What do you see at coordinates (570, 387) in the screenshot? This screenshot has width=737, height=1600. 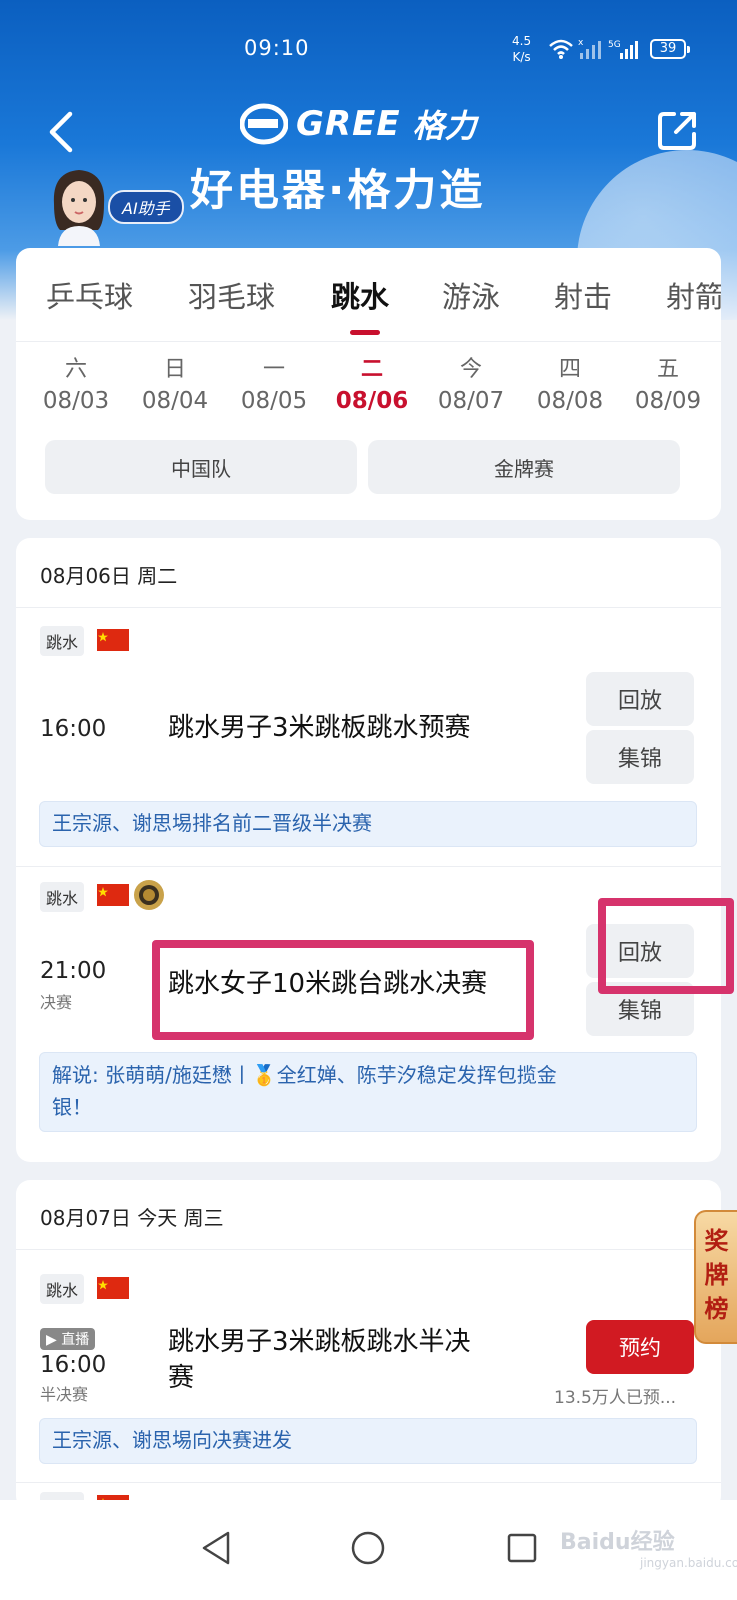 I see `date-item: 四 08/08` at bounding box center [570, 387].